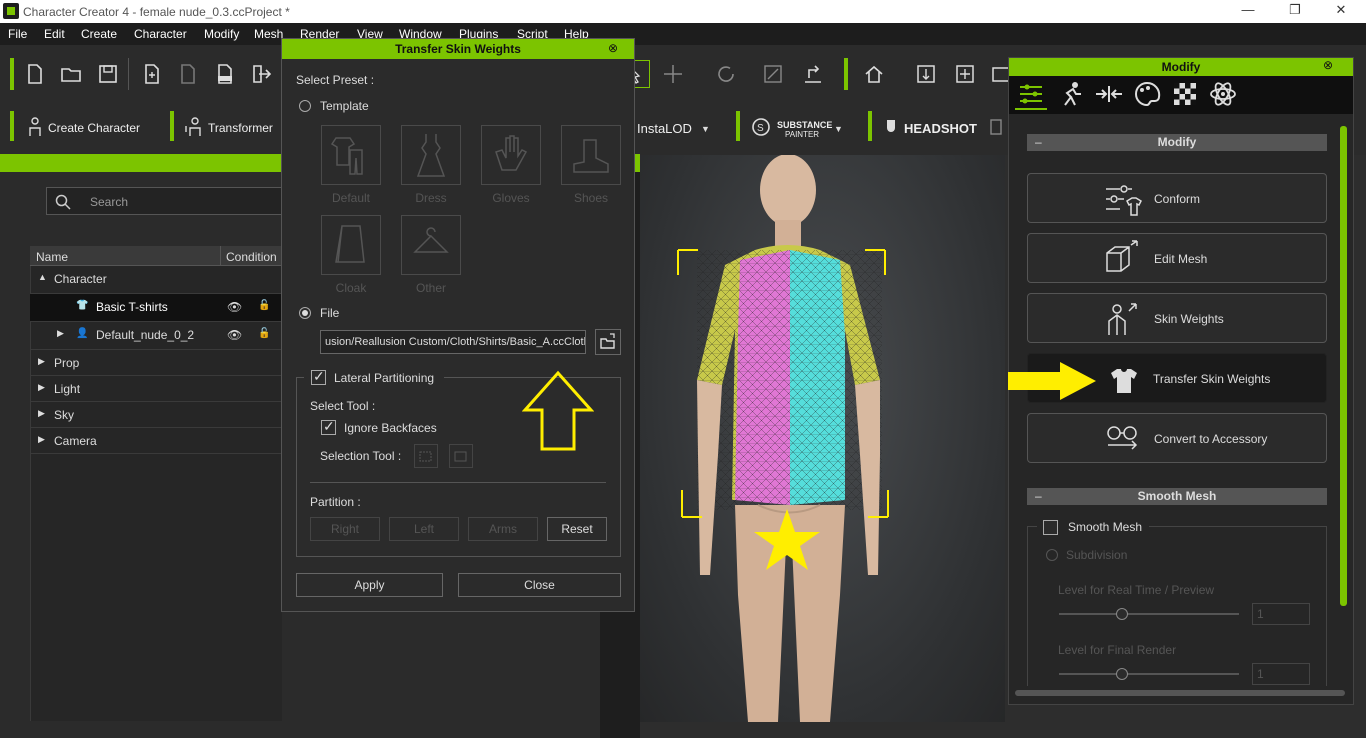 Image resolution: width=1366 pixels, height=738 pixels. What do you see at coordinates (1180, 693) in the screenshot?
I see `modify-horizontal-scrollbar` at bounding box center [1180, 693].